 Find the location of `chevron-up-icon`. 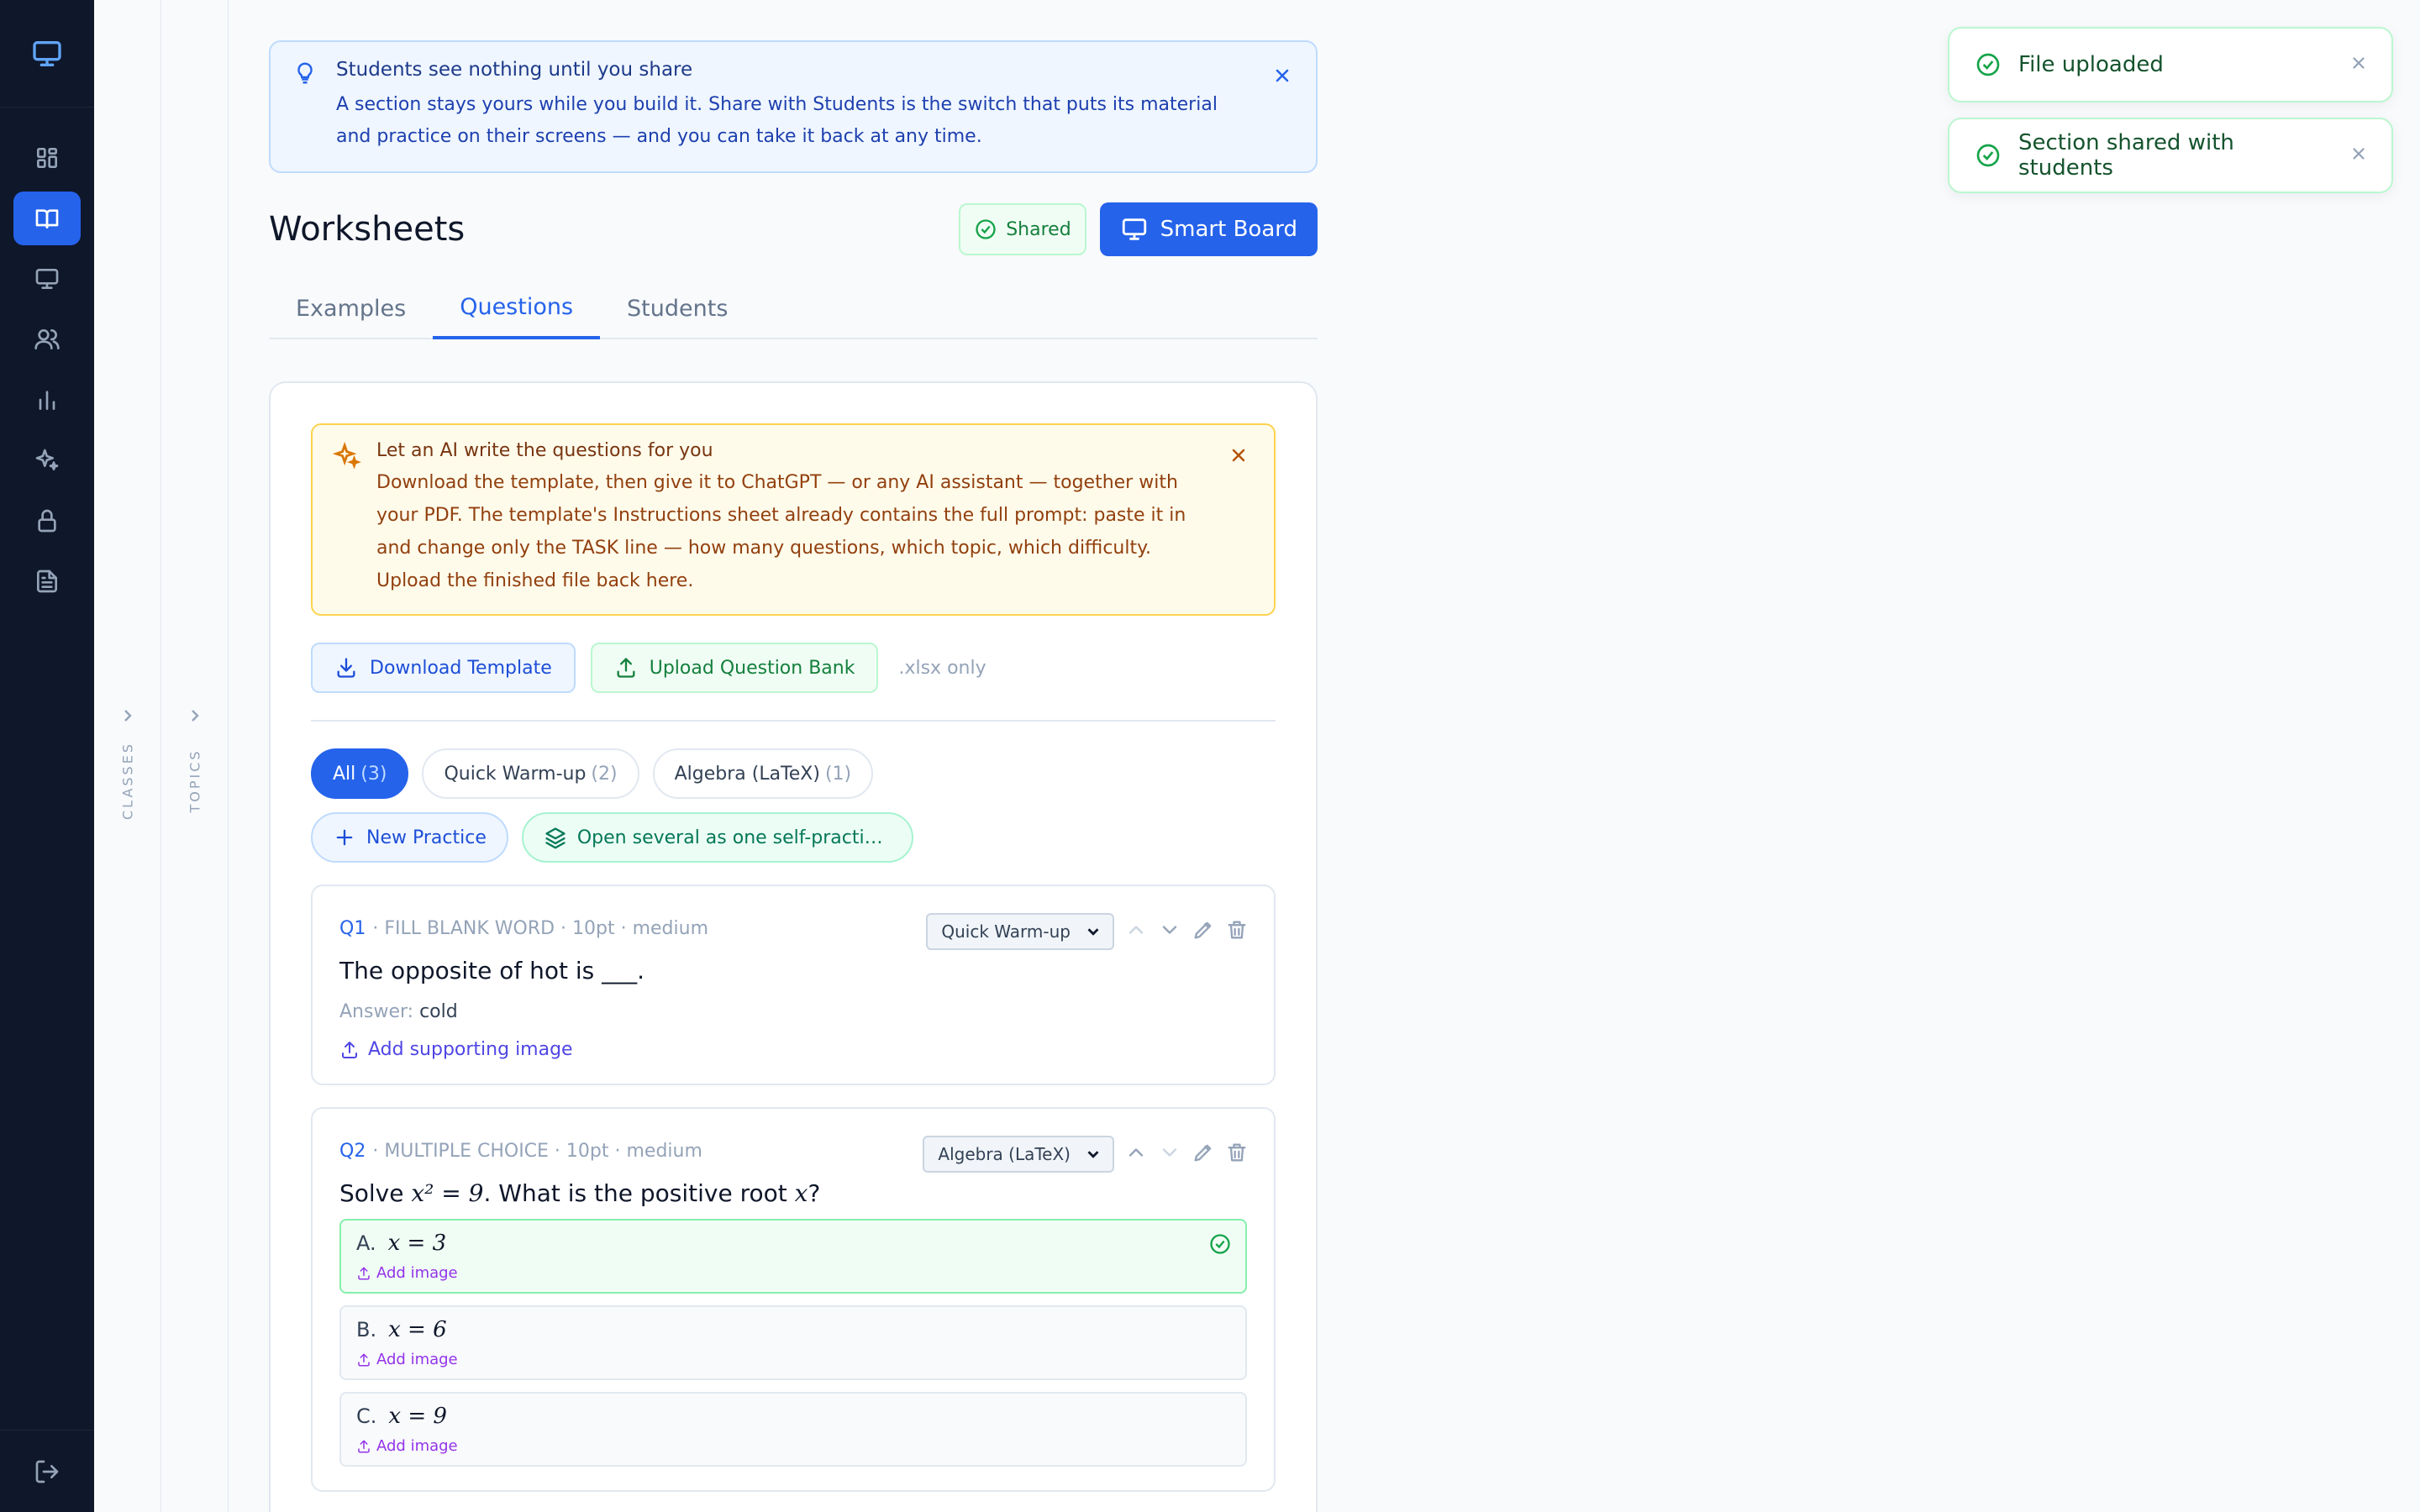

chevron-up-icon is located at coordinates (1136, 1152).